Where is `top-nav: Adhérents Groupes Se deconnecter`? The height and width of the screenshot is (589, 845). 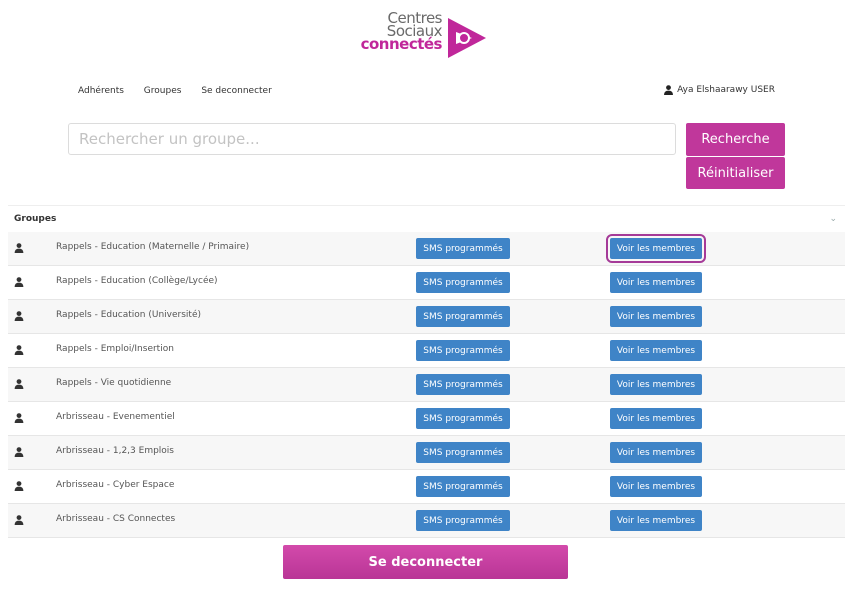 top-nav: Adhérents Groupes Se deconnecter is located at coordinates (183, 91).